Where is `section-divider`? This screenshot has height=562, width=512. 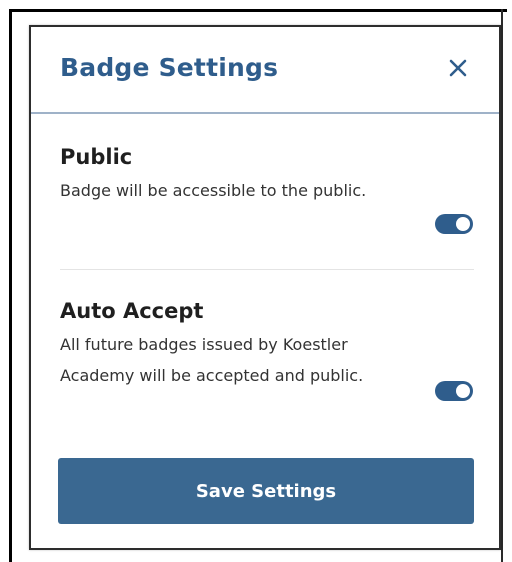 section-divider is located at coordinates (267, 269).